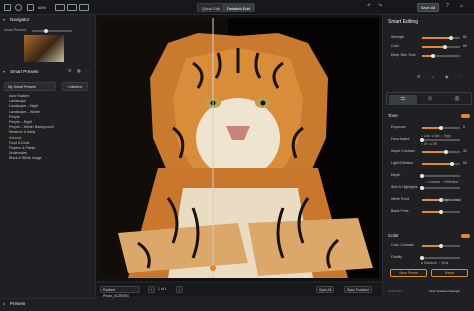 This screenshot has width=474, height=311. Describe the element at coordinates (48, 304) in the screenshot. I see `presets-footer: ▸ Presets` at that location.